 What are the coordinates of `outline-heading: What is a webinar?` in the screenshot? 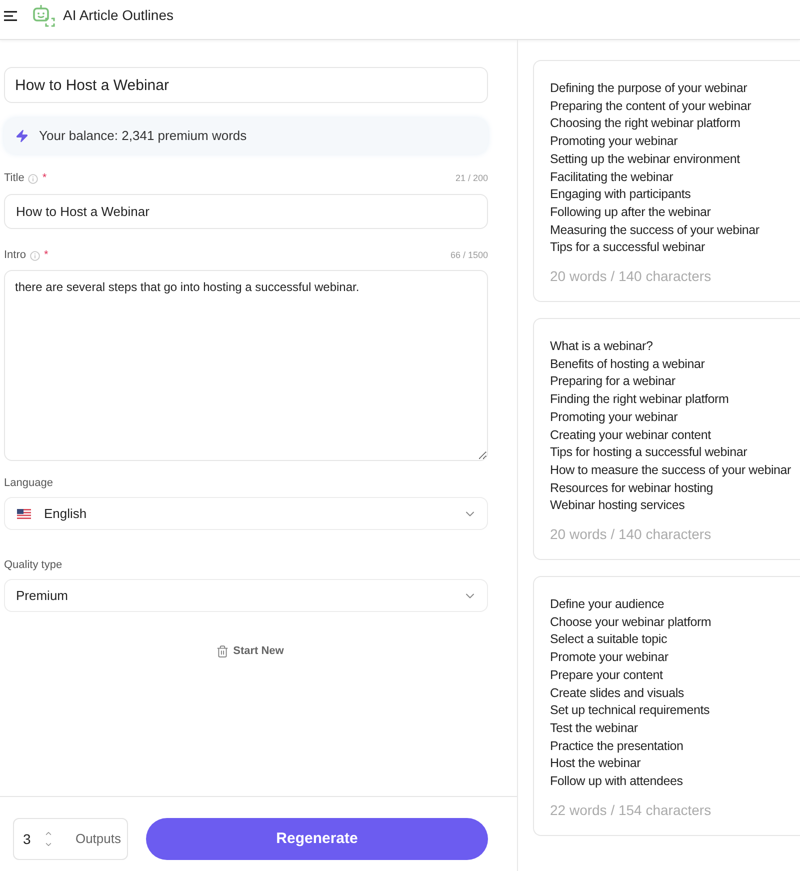 It's located at (602, 347).